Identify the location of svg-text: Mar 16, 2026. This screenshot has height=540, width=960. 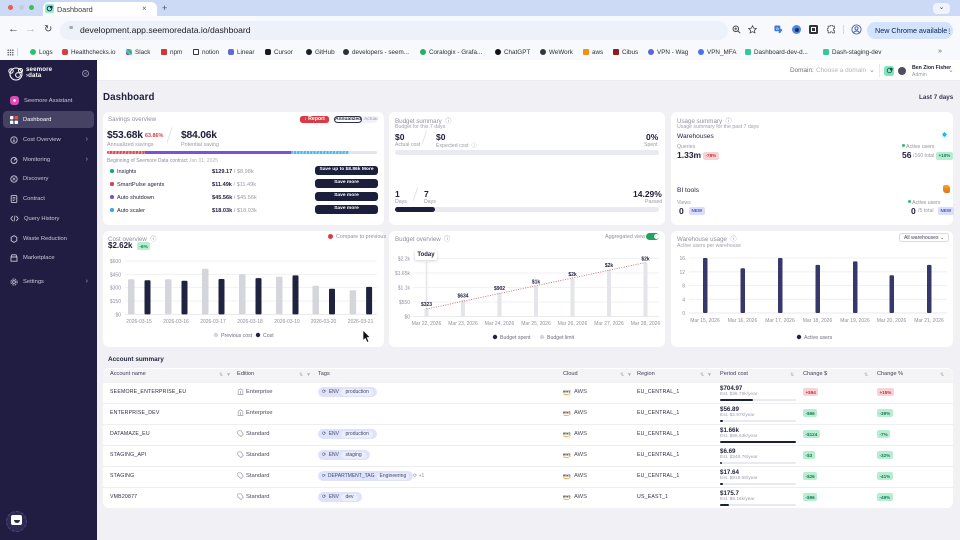
(743, 321).